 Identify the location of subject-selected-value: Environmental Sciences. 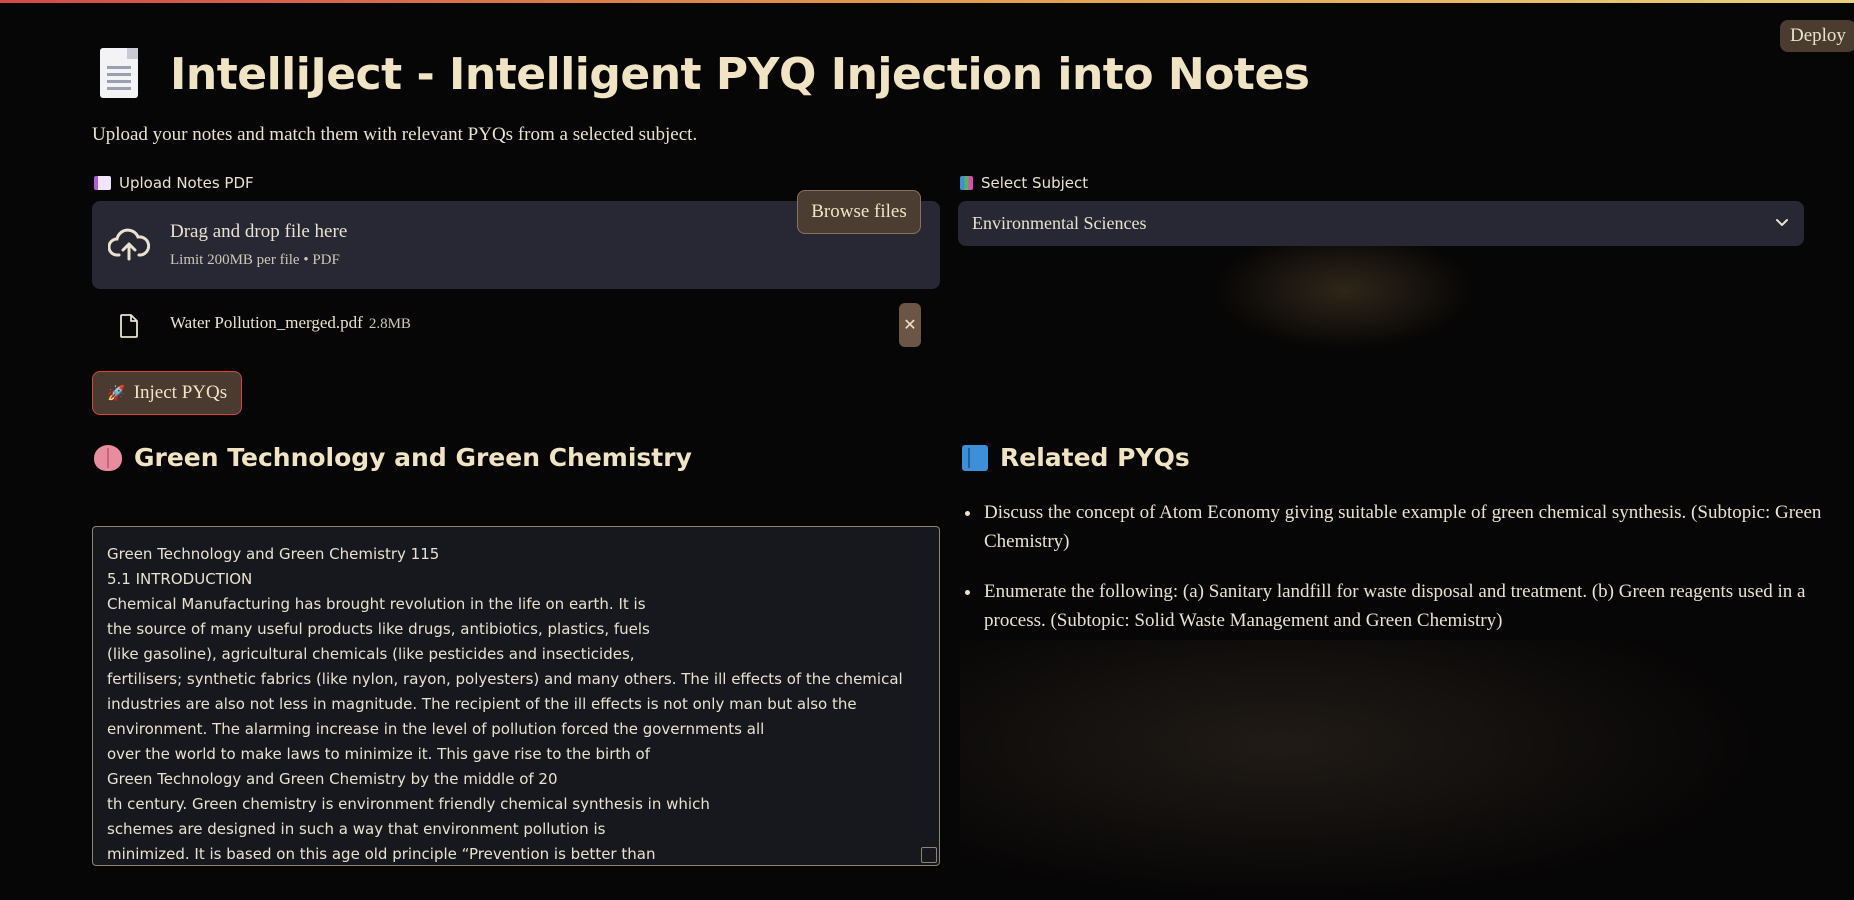
(1059, 223).